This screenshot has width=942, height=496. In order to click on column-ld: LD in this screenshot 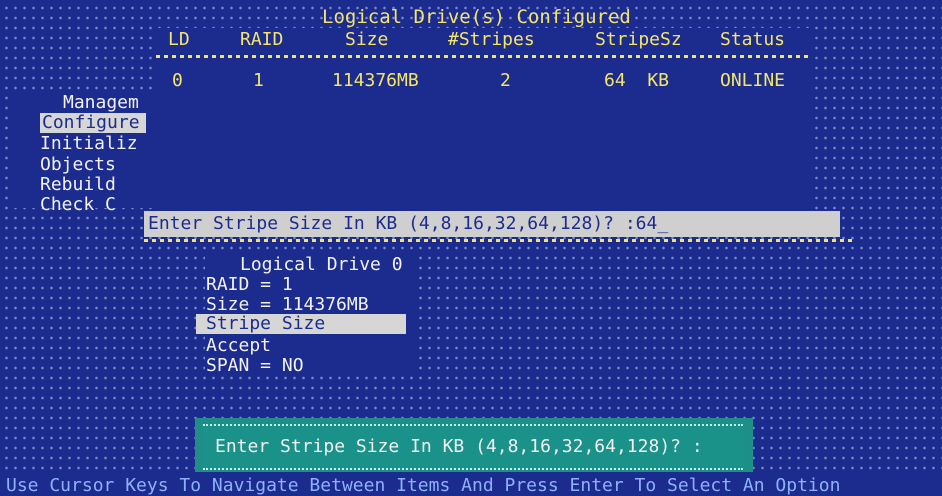, I will do `click(179, 39)`.